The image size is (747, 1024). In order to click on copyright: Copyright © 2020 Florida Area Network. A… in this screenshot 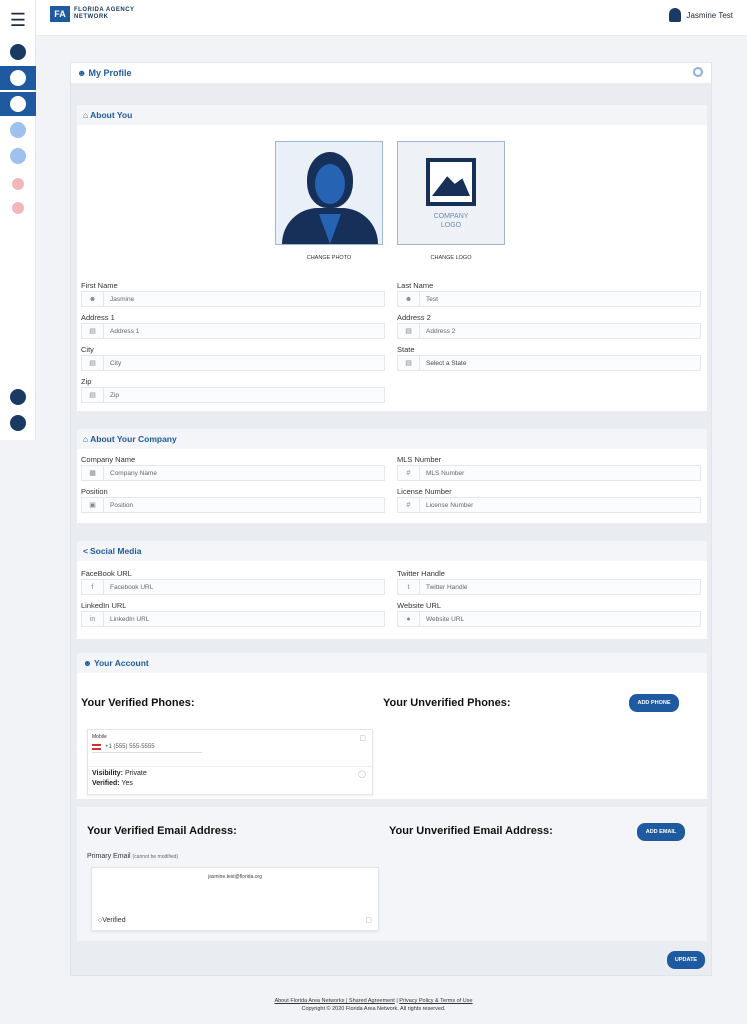, I will do `click(373, 1009)`.